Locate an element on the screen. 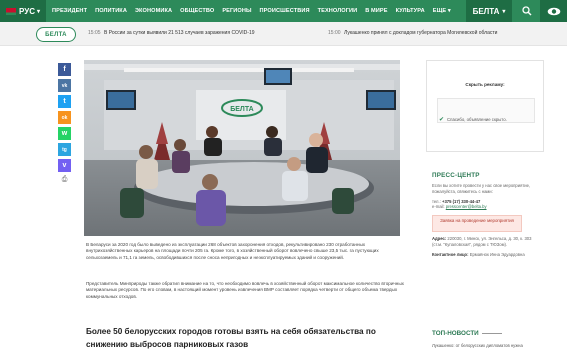  whatsapp-share-button: w is located at coordinates (64, 133).